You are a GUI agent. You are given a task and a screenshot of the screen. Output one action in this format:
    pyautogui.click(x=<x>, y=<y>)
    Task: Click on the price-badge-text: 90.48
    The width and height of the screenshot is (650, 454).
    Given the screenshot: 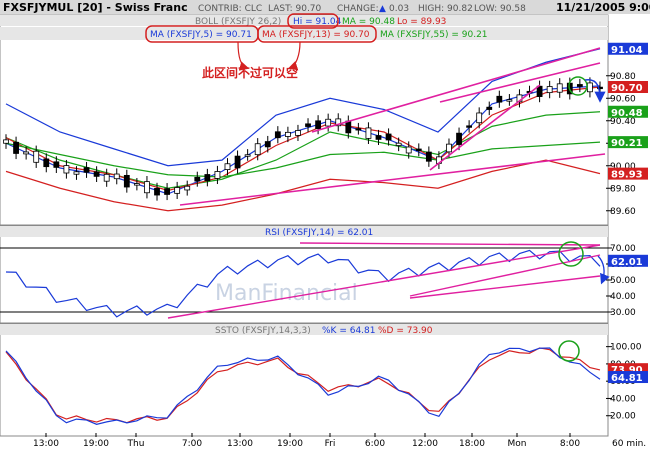 What is the action you would take?
    pyautogui.click(x=627, y=113)
    